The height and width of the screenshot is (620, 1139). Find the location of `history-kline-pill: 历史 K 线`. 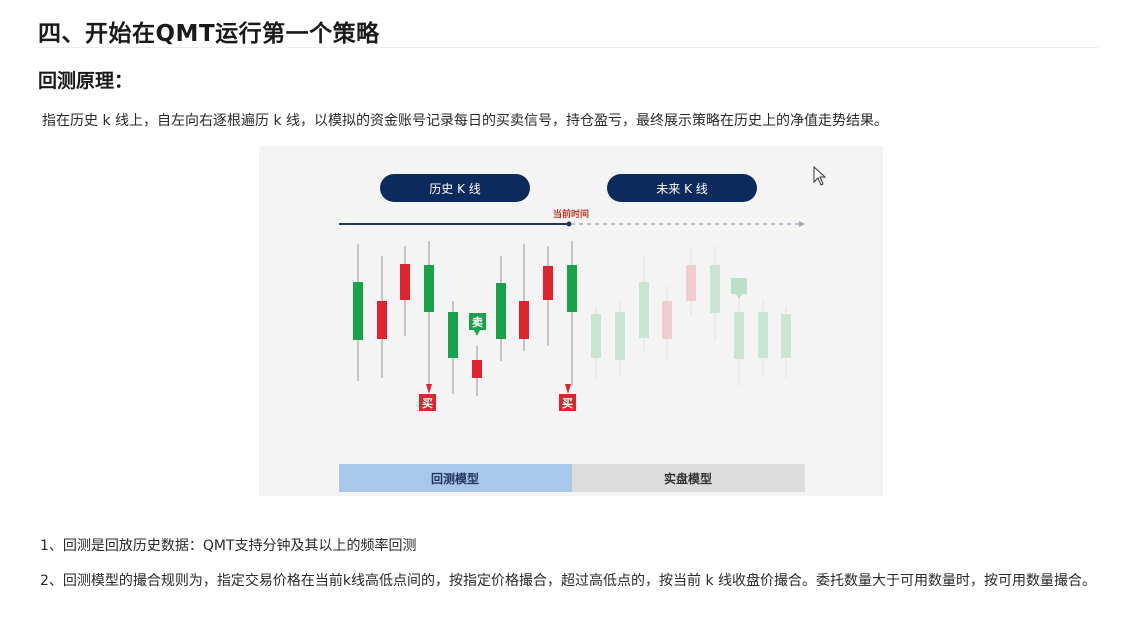

history-kline-pill: 历史 K 线 is located at coordinates (455, 188).